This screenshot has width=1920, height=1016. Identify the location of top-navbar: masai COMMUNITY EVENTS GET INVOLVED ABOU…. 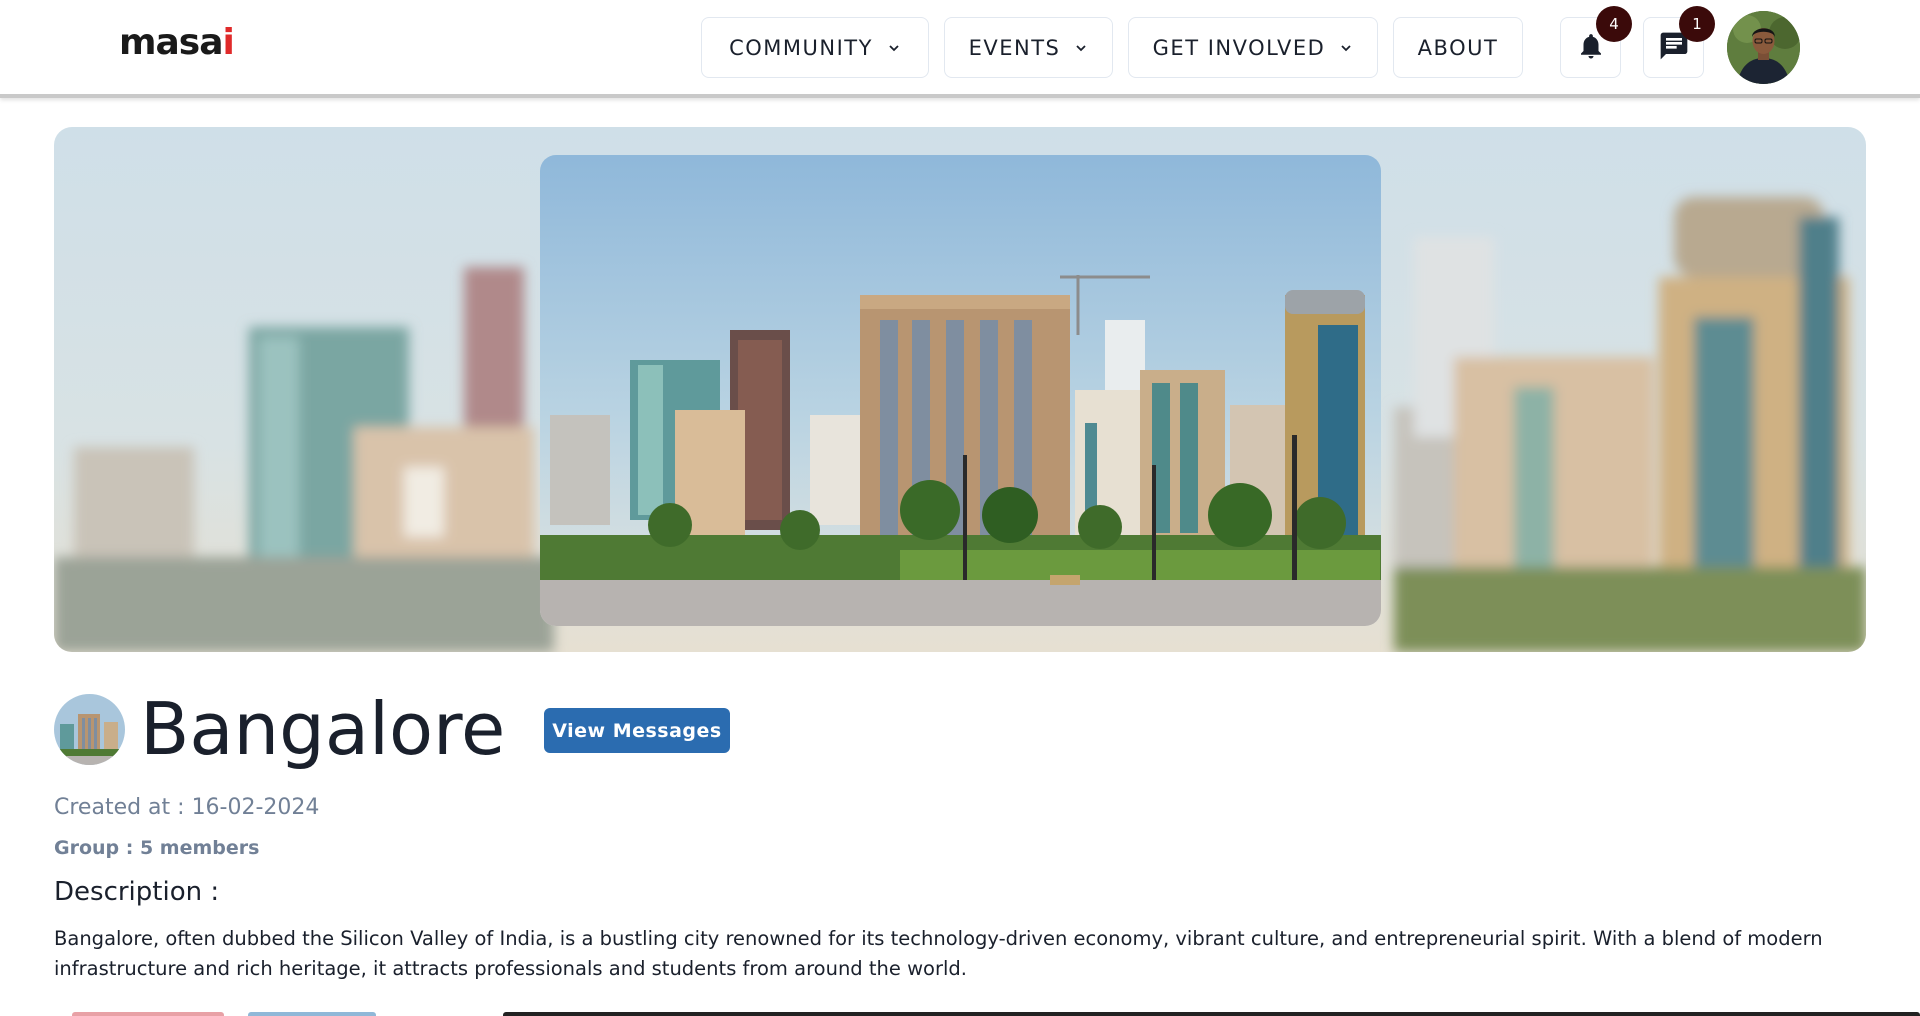
(960, 49).